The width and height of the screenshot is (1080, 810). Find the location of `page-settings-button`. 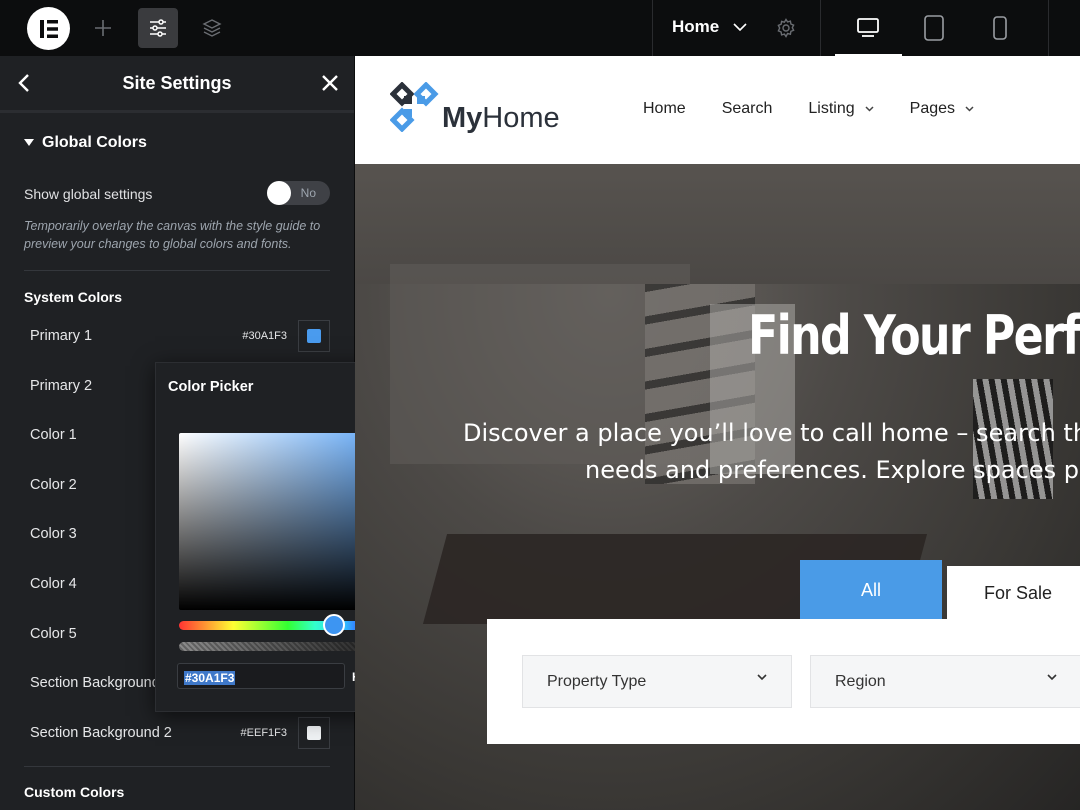

page-settings-button is located at coordinates (786, 28).